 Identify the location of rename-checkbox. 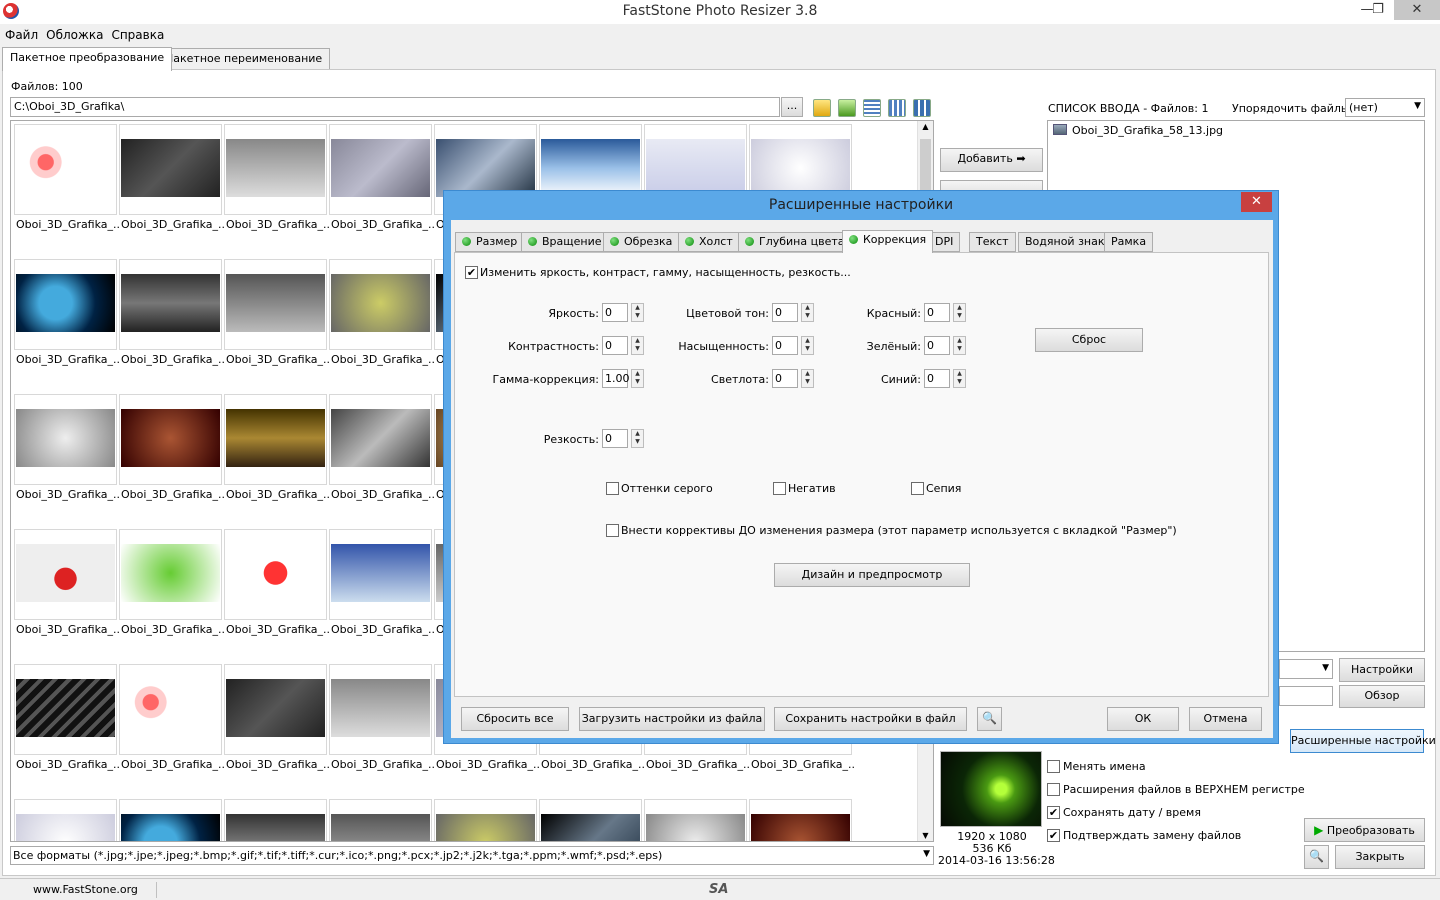
(1053, 766).